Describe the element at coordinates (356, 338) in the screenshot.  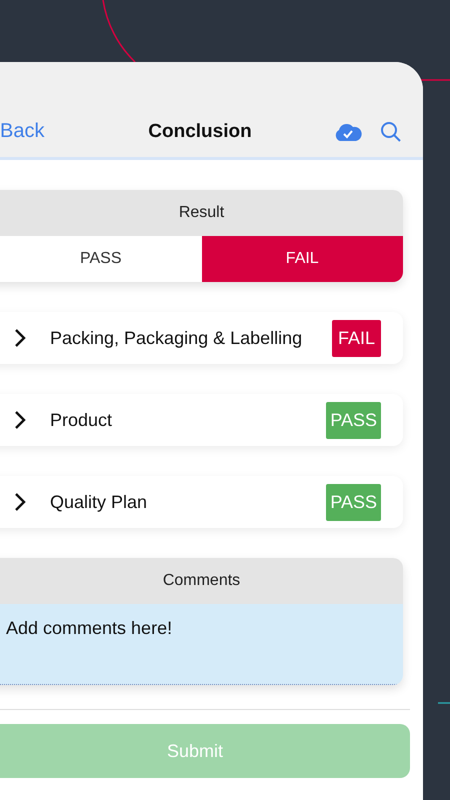
I see `status-badge: FAIL` at that location.